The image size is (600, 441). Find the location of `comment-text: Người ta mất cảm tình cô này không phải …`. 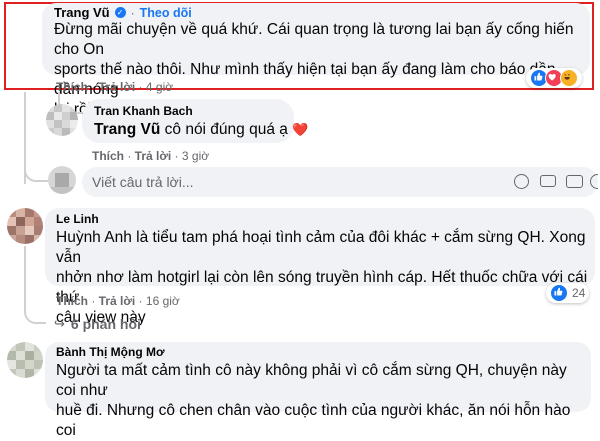

comment-text: Người ta mất cảm tình cô này không phải … is located at coordinates (313, 400).